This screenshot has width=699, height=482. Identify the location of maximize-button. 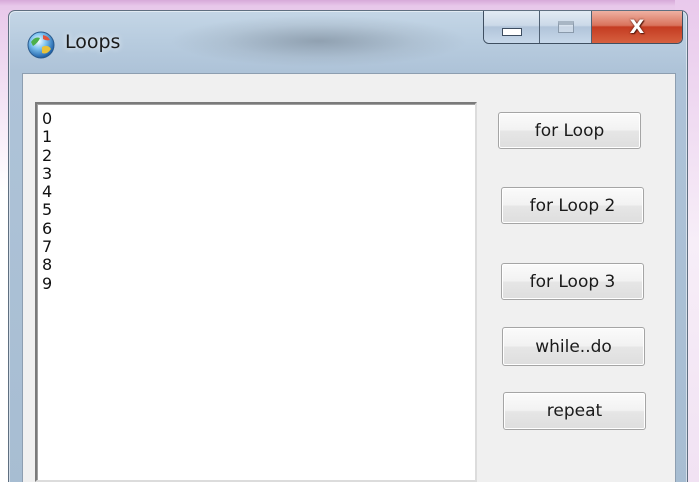
(566, 27).